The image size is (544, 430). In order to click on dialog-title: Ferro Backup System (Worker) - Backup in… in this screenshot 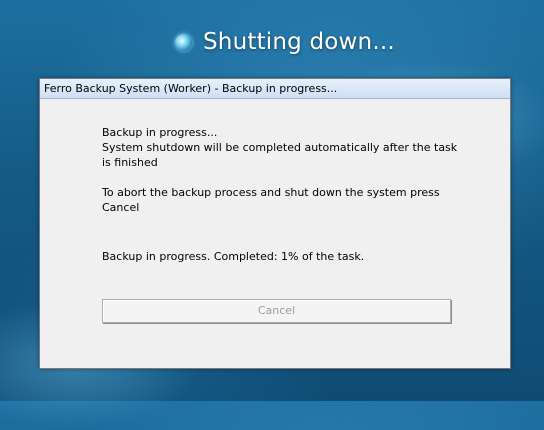, I will do `click(275, 89)`.